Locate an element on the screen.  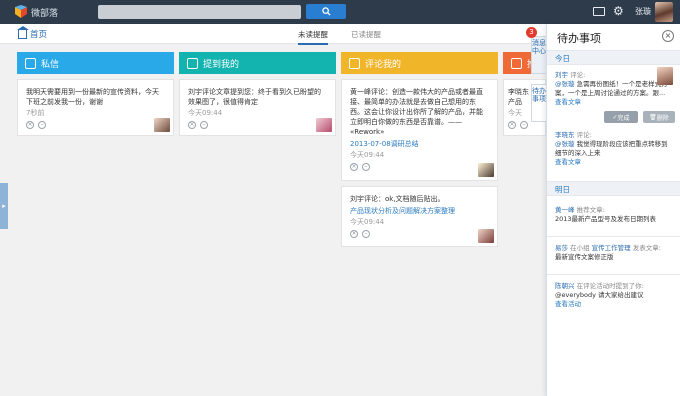
left-panel-toggle: ▸ is located at coordinates (4, 206).